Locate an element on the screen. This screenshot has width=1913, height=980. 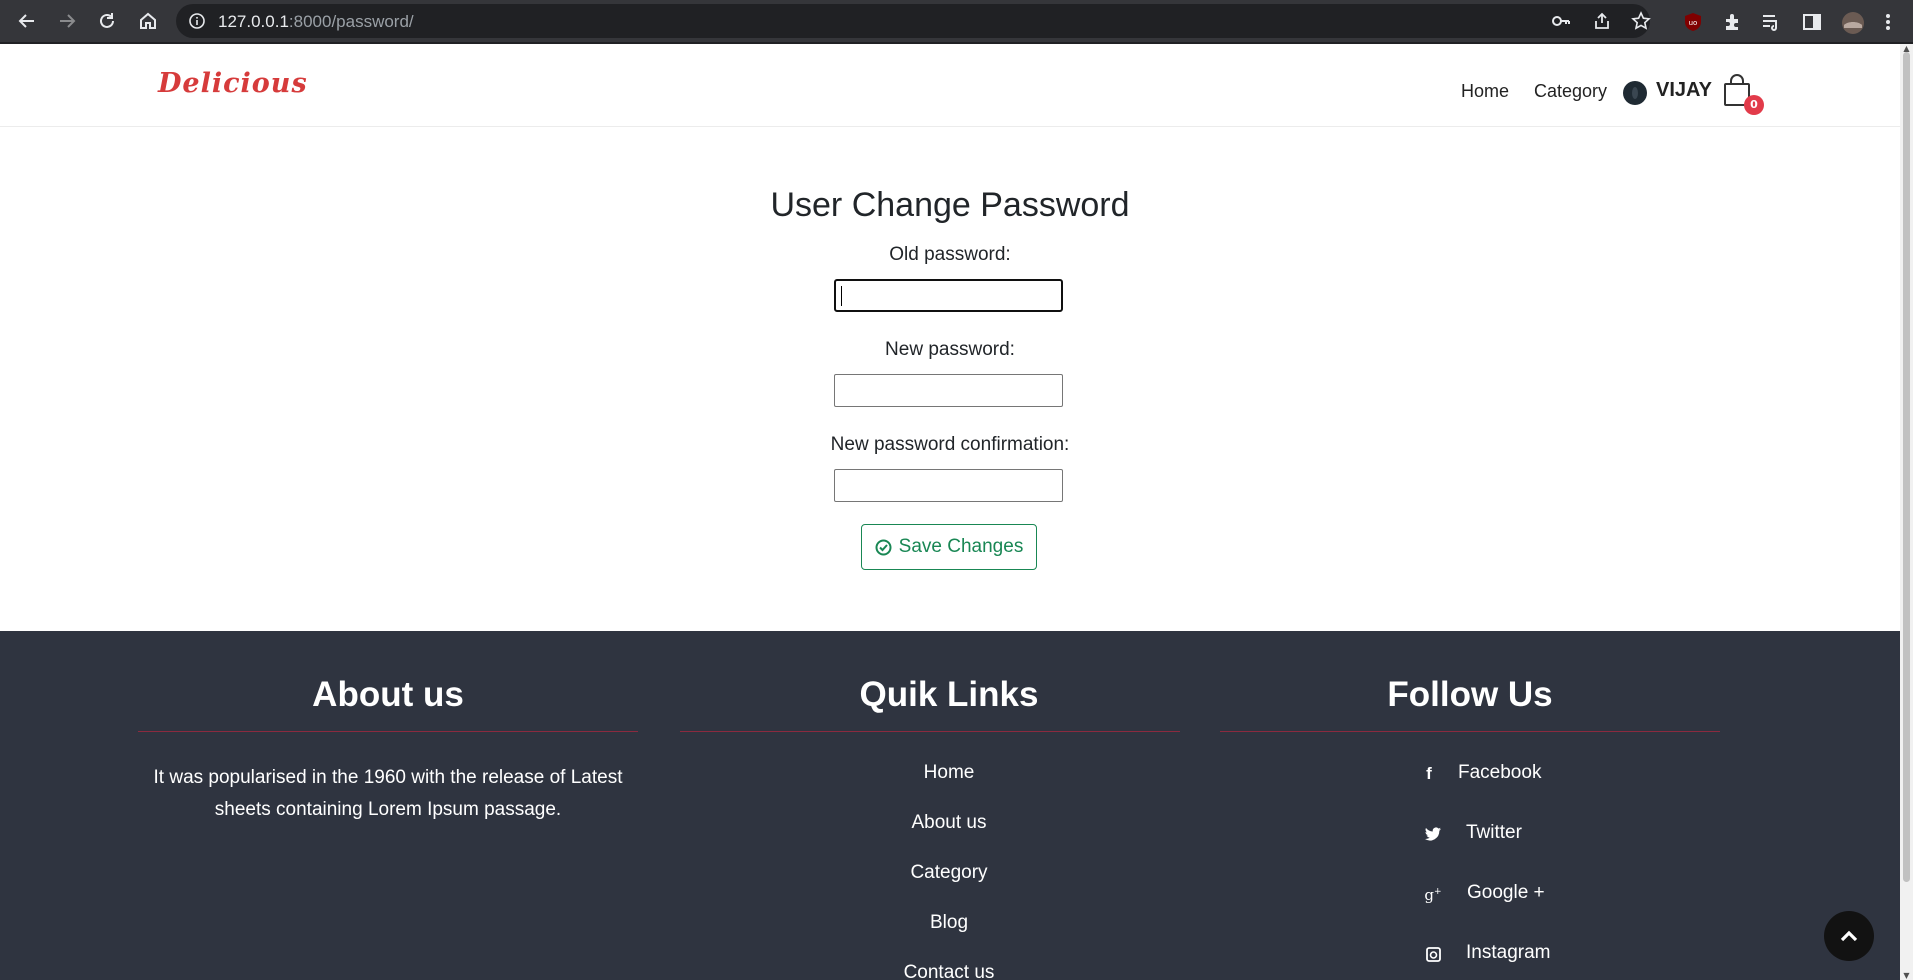
user-name: VIJAY is located at coordinates (1684, 90).